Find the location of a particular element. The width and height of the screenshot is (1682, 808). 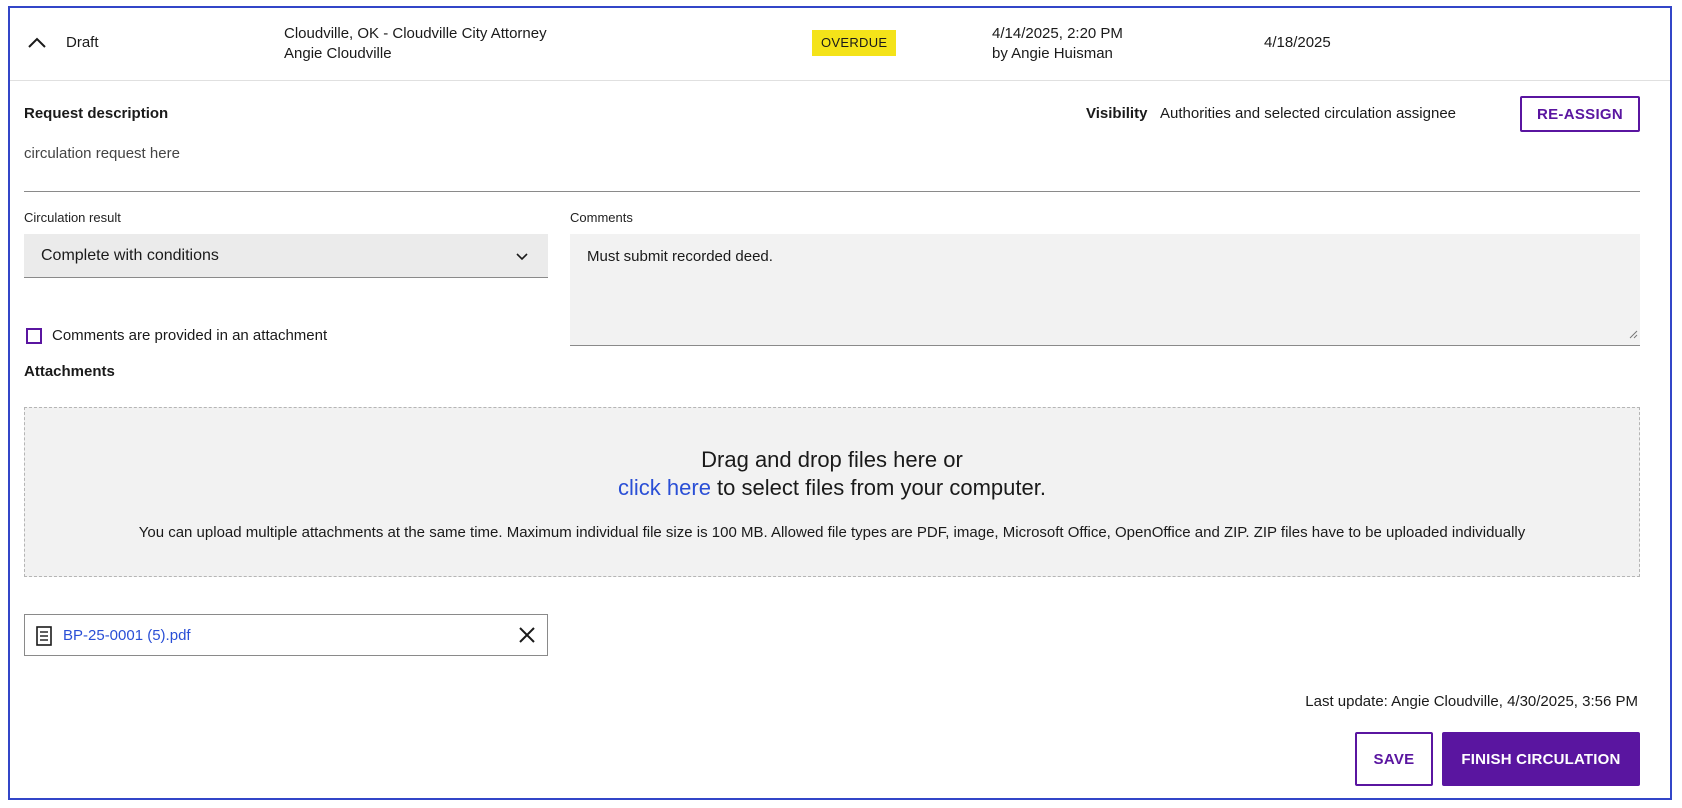

visibility-label: Visibility is located at coordinates (1117, 113).